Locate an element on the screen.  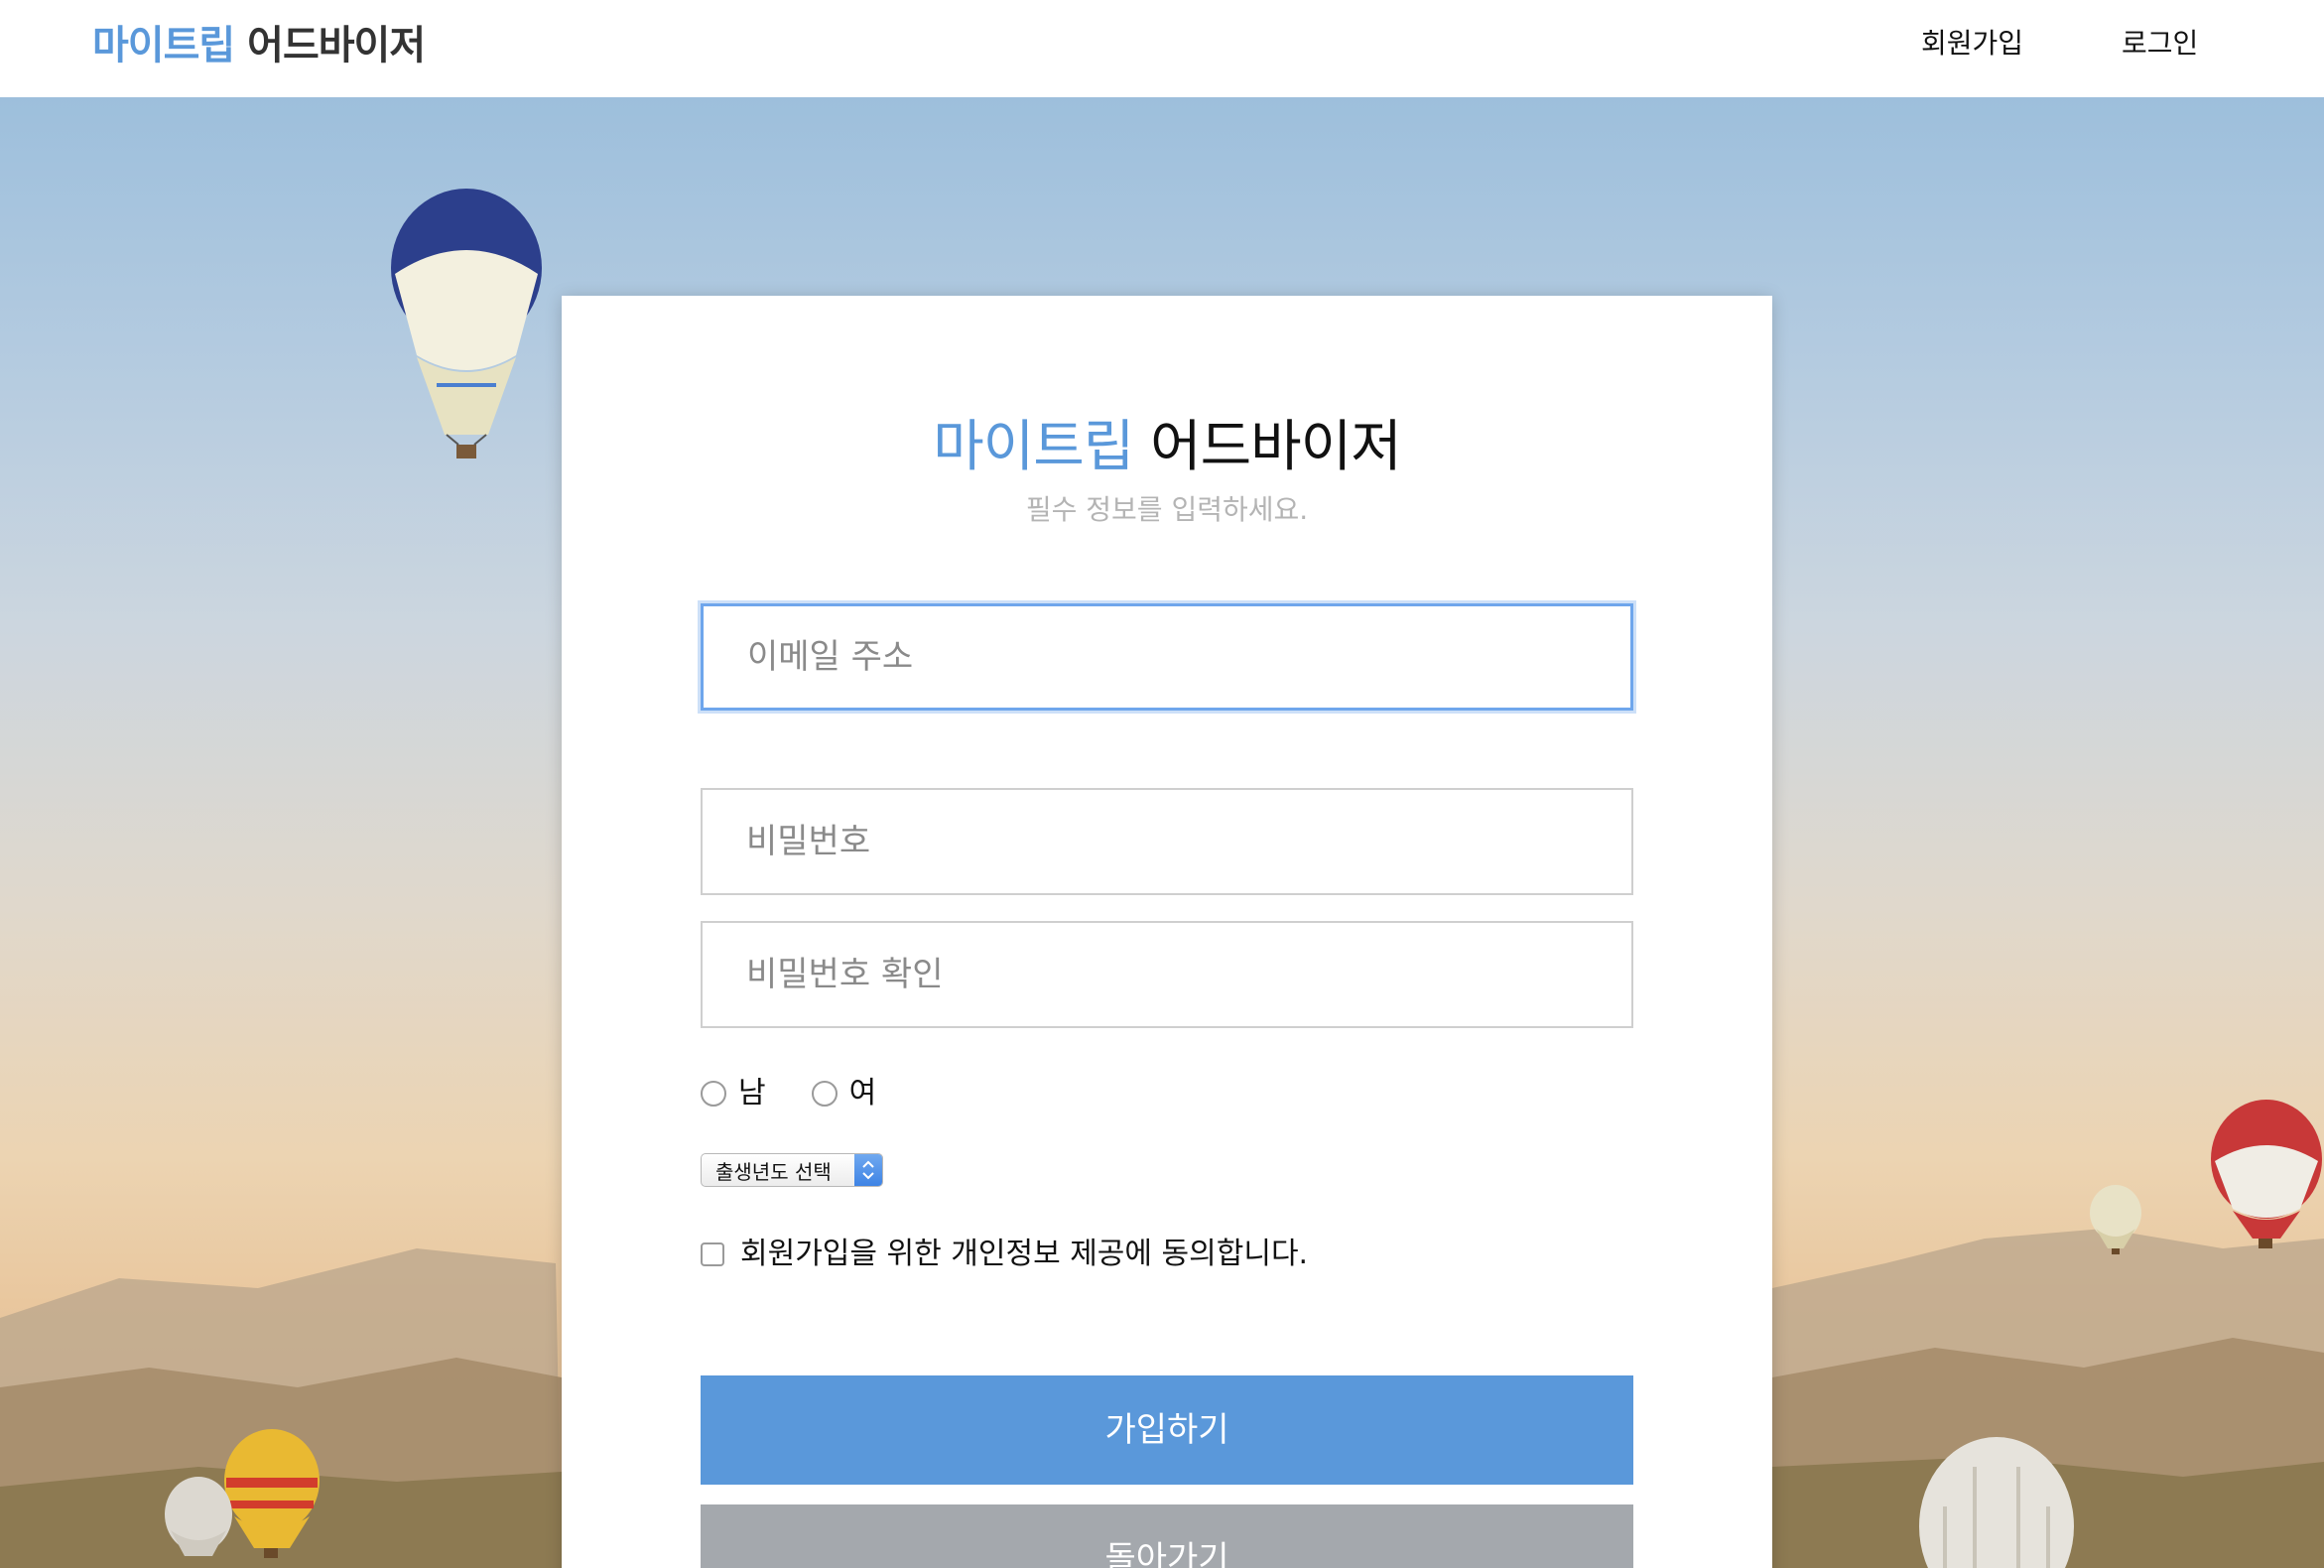
back-button: 돌아가기 is located at coordinates (1167, 1536).